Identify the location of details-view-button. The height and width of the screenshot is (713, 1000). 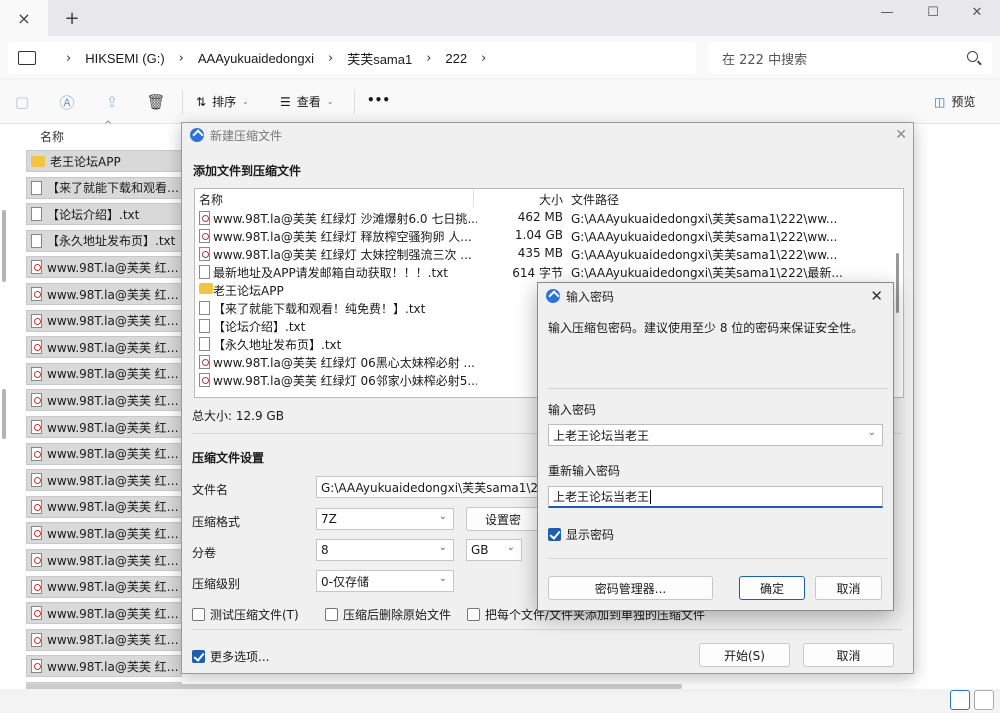
(960, 700).